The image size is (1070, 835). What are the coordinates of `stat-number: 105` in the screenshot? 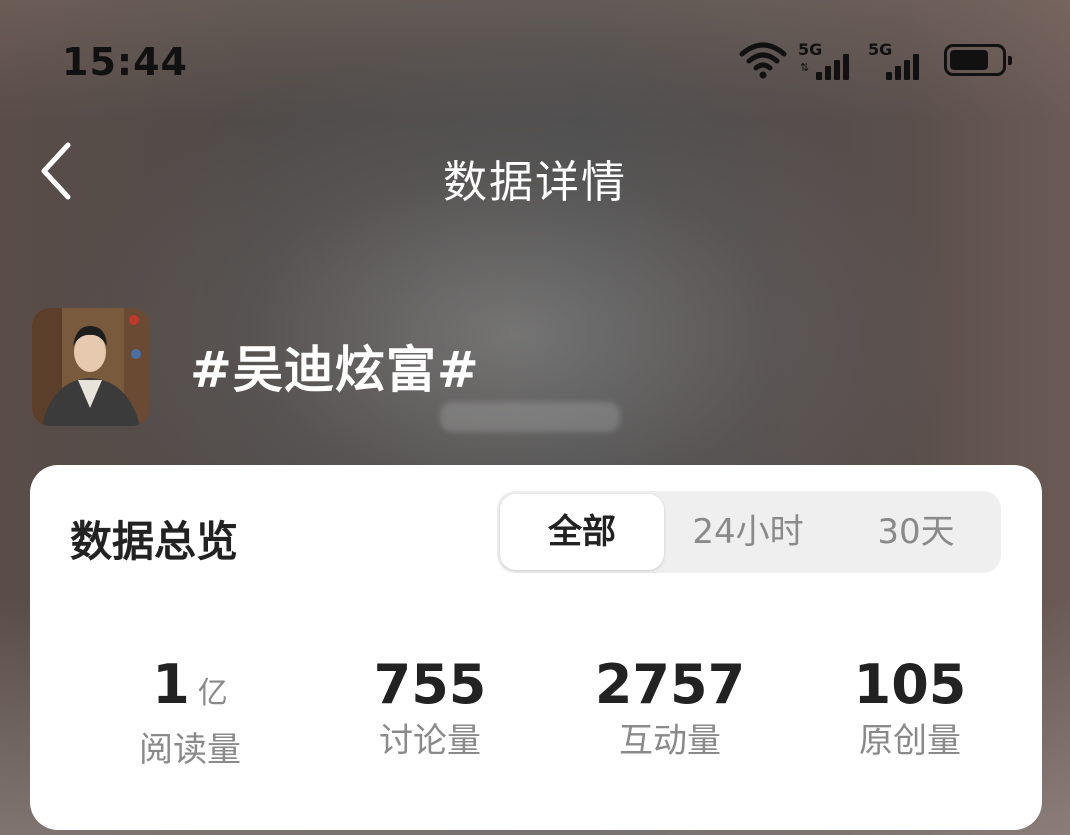 It's located at (910, 684).